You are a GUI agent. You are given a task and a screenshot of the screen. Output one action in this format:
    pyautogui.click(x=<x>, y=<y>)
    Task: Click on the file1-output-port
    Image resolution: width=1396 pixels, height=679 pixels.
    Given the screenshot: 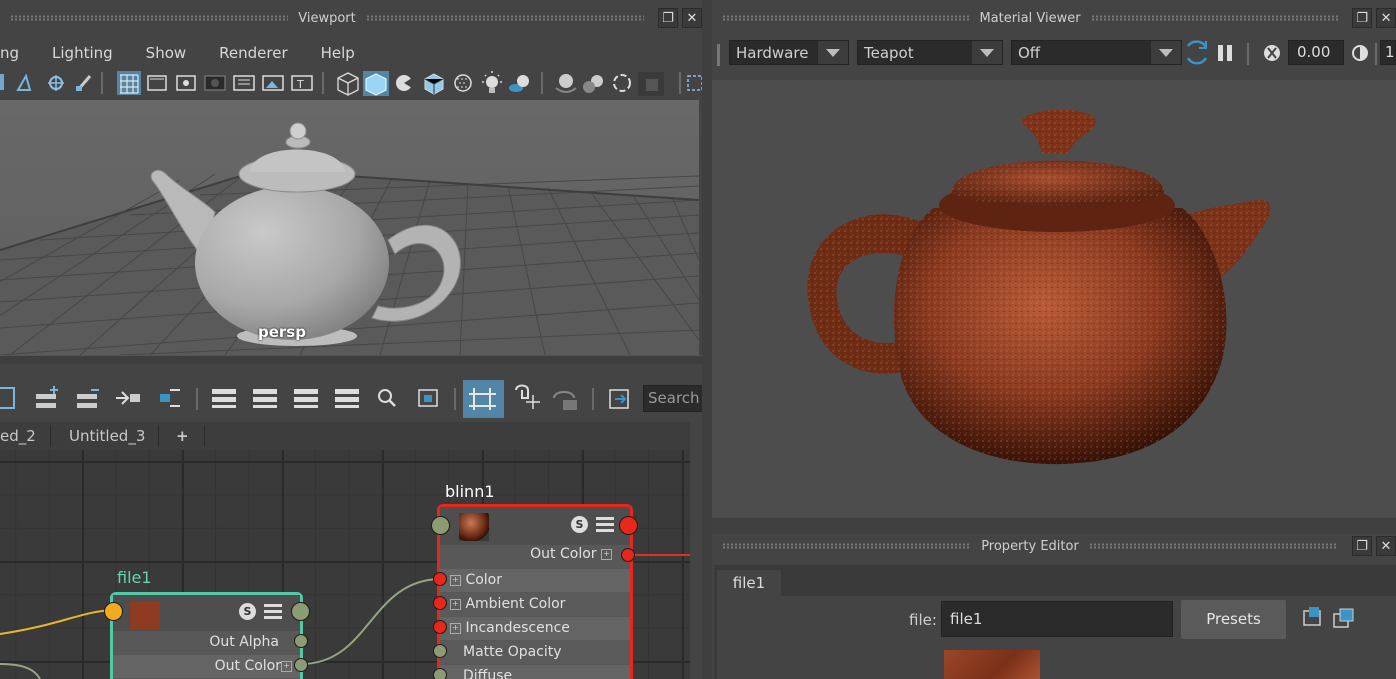 What is the action you would take?
    pyautogui.click(x=300, y=611)
    